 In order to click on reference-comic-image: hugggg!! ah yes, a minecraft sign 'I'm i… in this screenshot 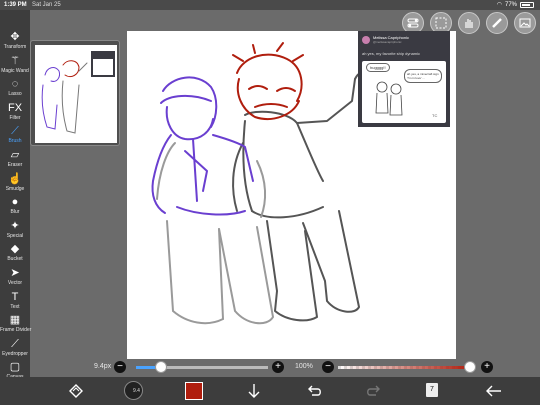, I will do `click(404, 92)`.